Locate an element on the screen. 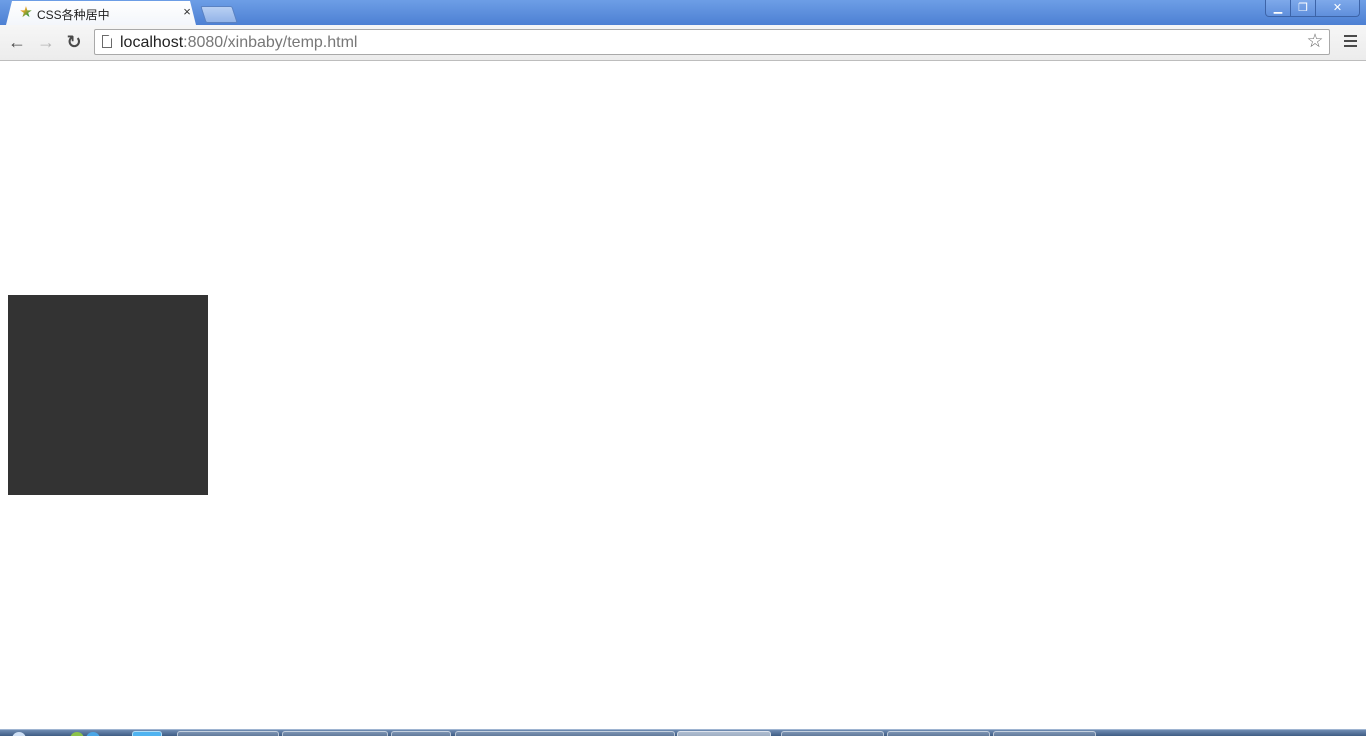  tab-title: CSS各种居中 is located at coordinates (73, 15).